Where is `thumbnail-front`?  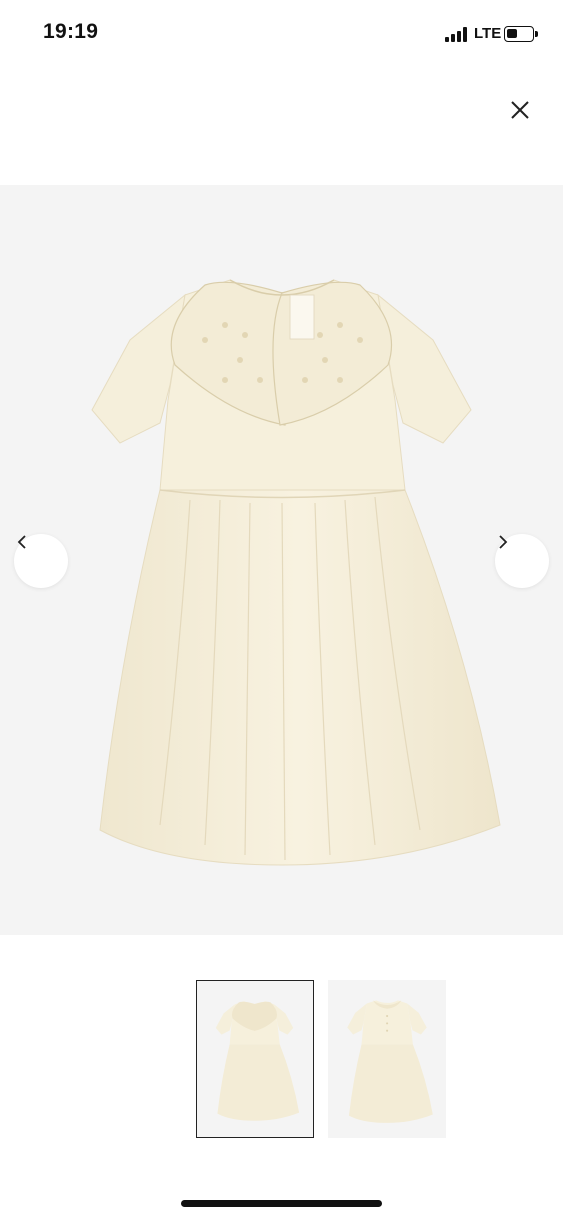 thumbnail-front is located at coordinates (255, 1059).